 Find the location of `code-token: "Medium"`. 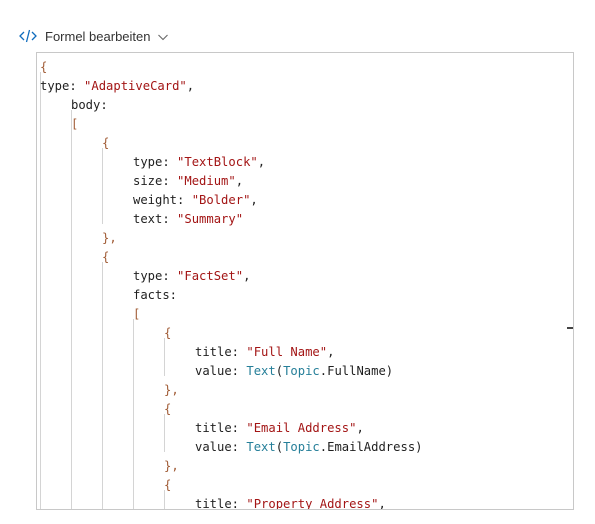

code-token: "Medium" is located at coordinates (206, 181).